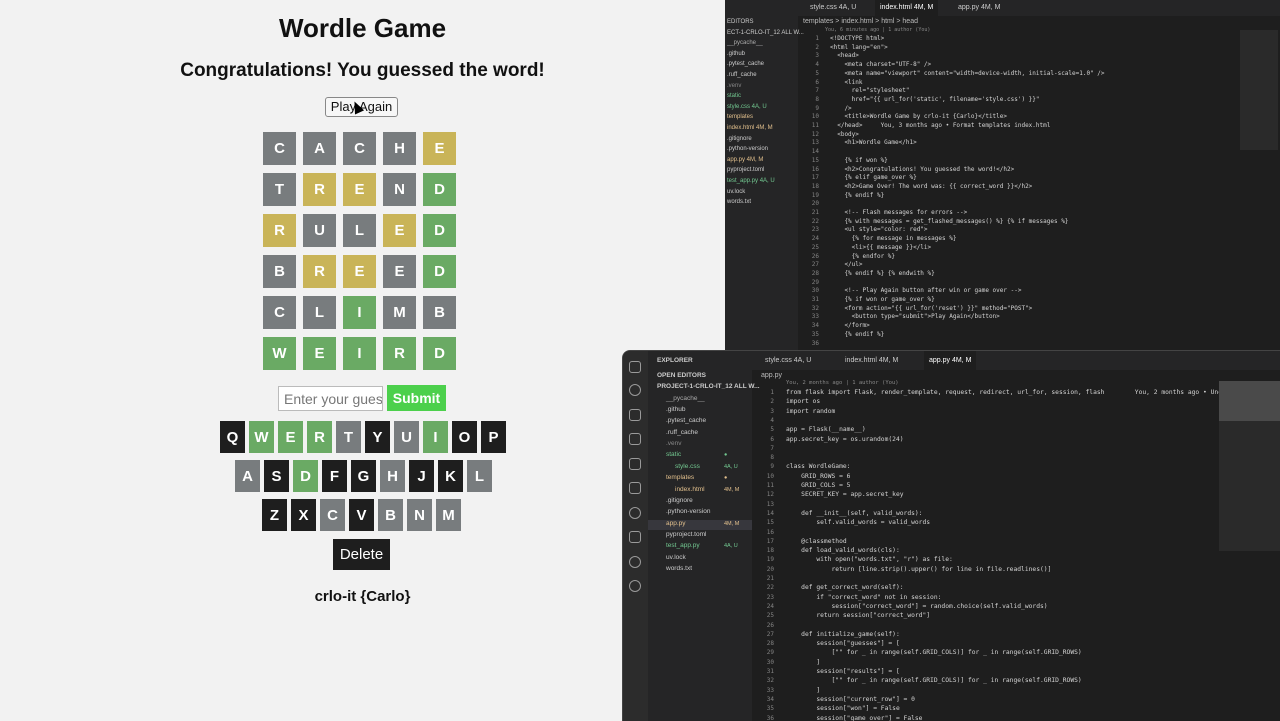 The width and height of the screenshot is (1280, 721). Describe the element at coordinates (681, 375) in the screenshot. I see `explorer-item: OPEN EDITORS` at that location.